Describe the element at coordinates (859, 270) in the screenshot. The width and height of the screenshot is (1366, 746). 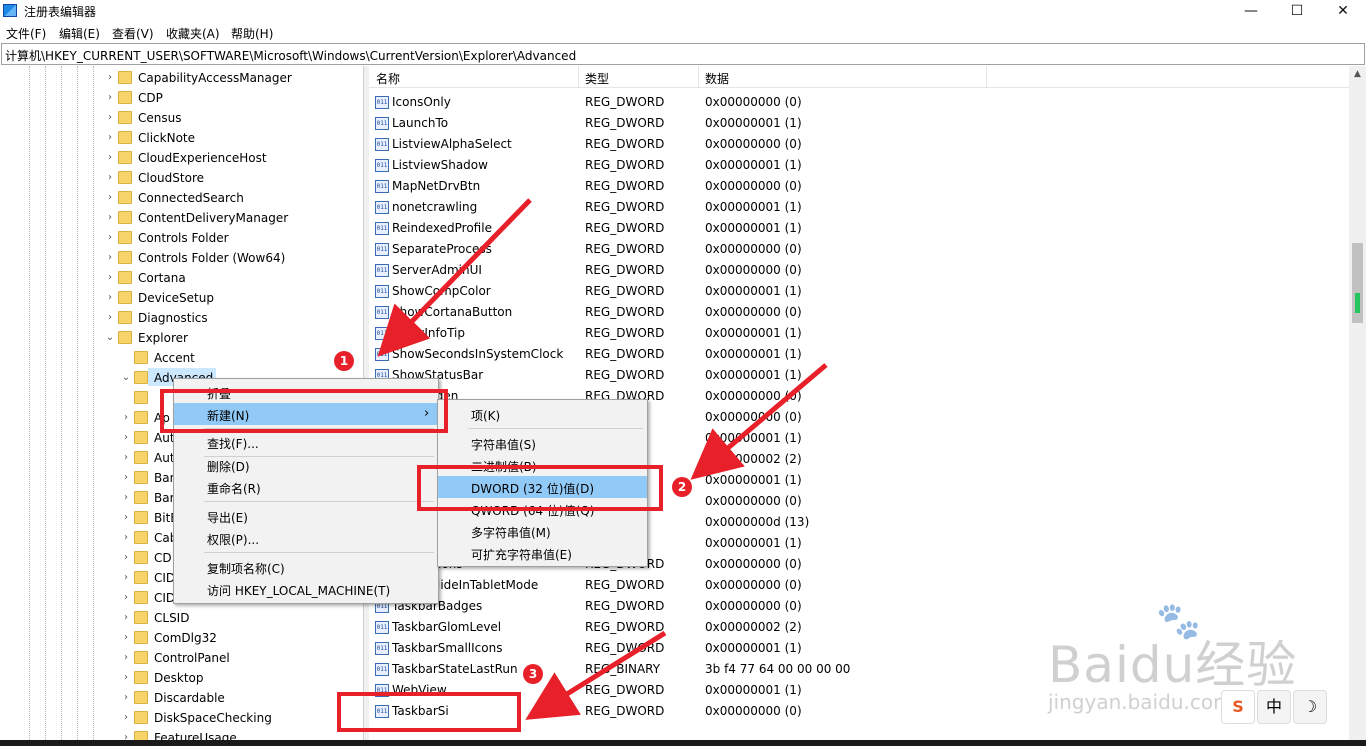
I see `list-row: 011 ServerAdminUI REG_DWORD 0x00000000 (0)` at that location.